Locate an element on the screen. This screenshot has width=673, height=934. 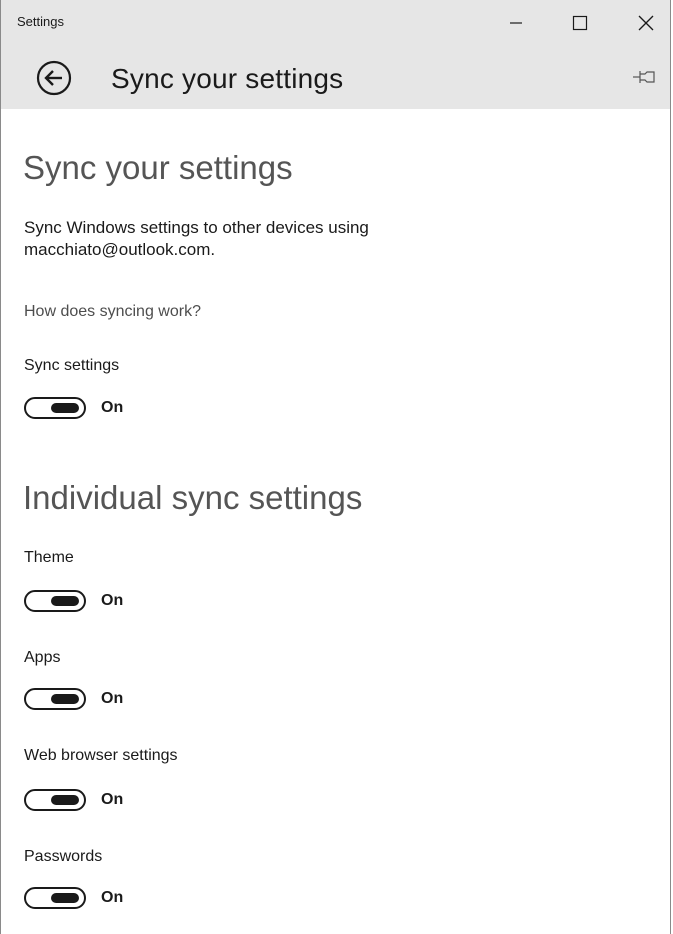
apps-label: Apps is located at coordinates (42, 657).